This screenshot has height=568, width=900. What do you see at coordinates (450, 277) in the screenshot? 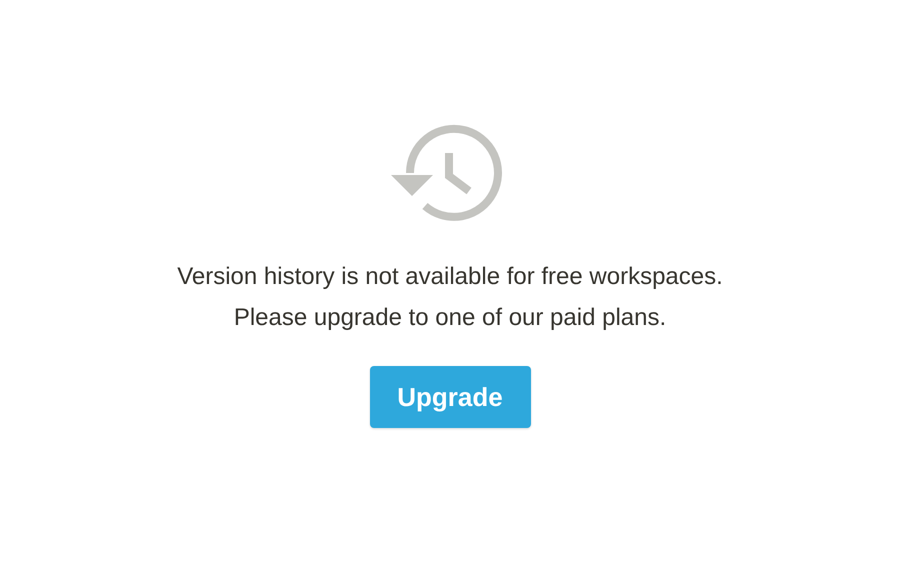
I see `message-text: Version history is not available for free workspaces.` at bounding box center [450, 277].